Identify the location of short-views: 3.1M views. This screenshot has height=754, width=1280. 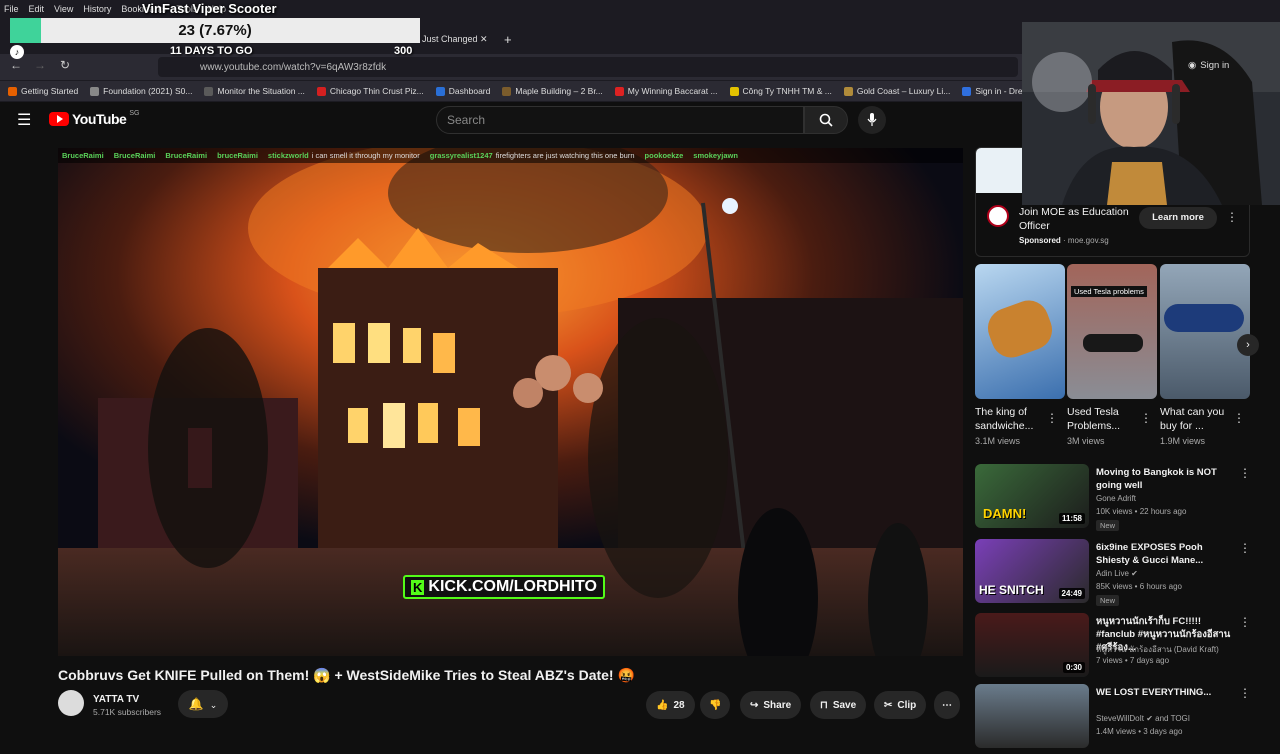
(998, 441).